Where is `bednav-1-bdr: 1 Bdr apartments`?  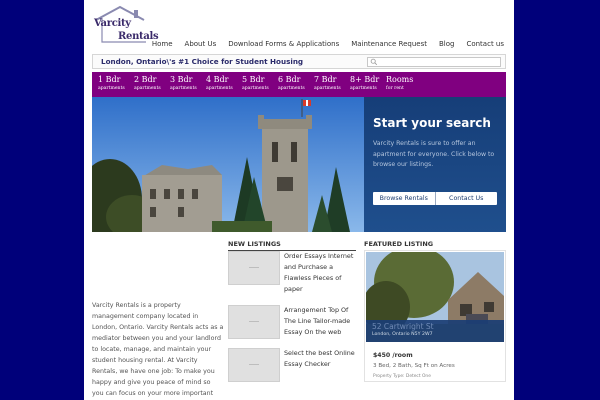
bednav-1-bdr: 1 Bdr apartments is located at coordinates (110, 84).